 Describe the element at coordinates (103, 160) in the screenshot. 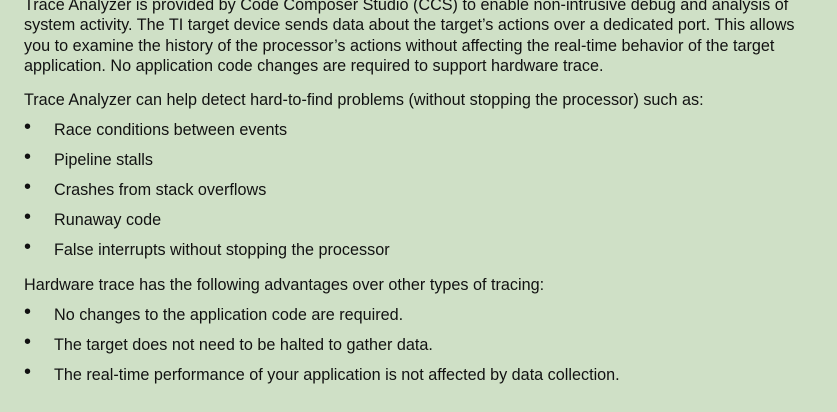

I see `list-item-text: Pipeline stalls` at that location.